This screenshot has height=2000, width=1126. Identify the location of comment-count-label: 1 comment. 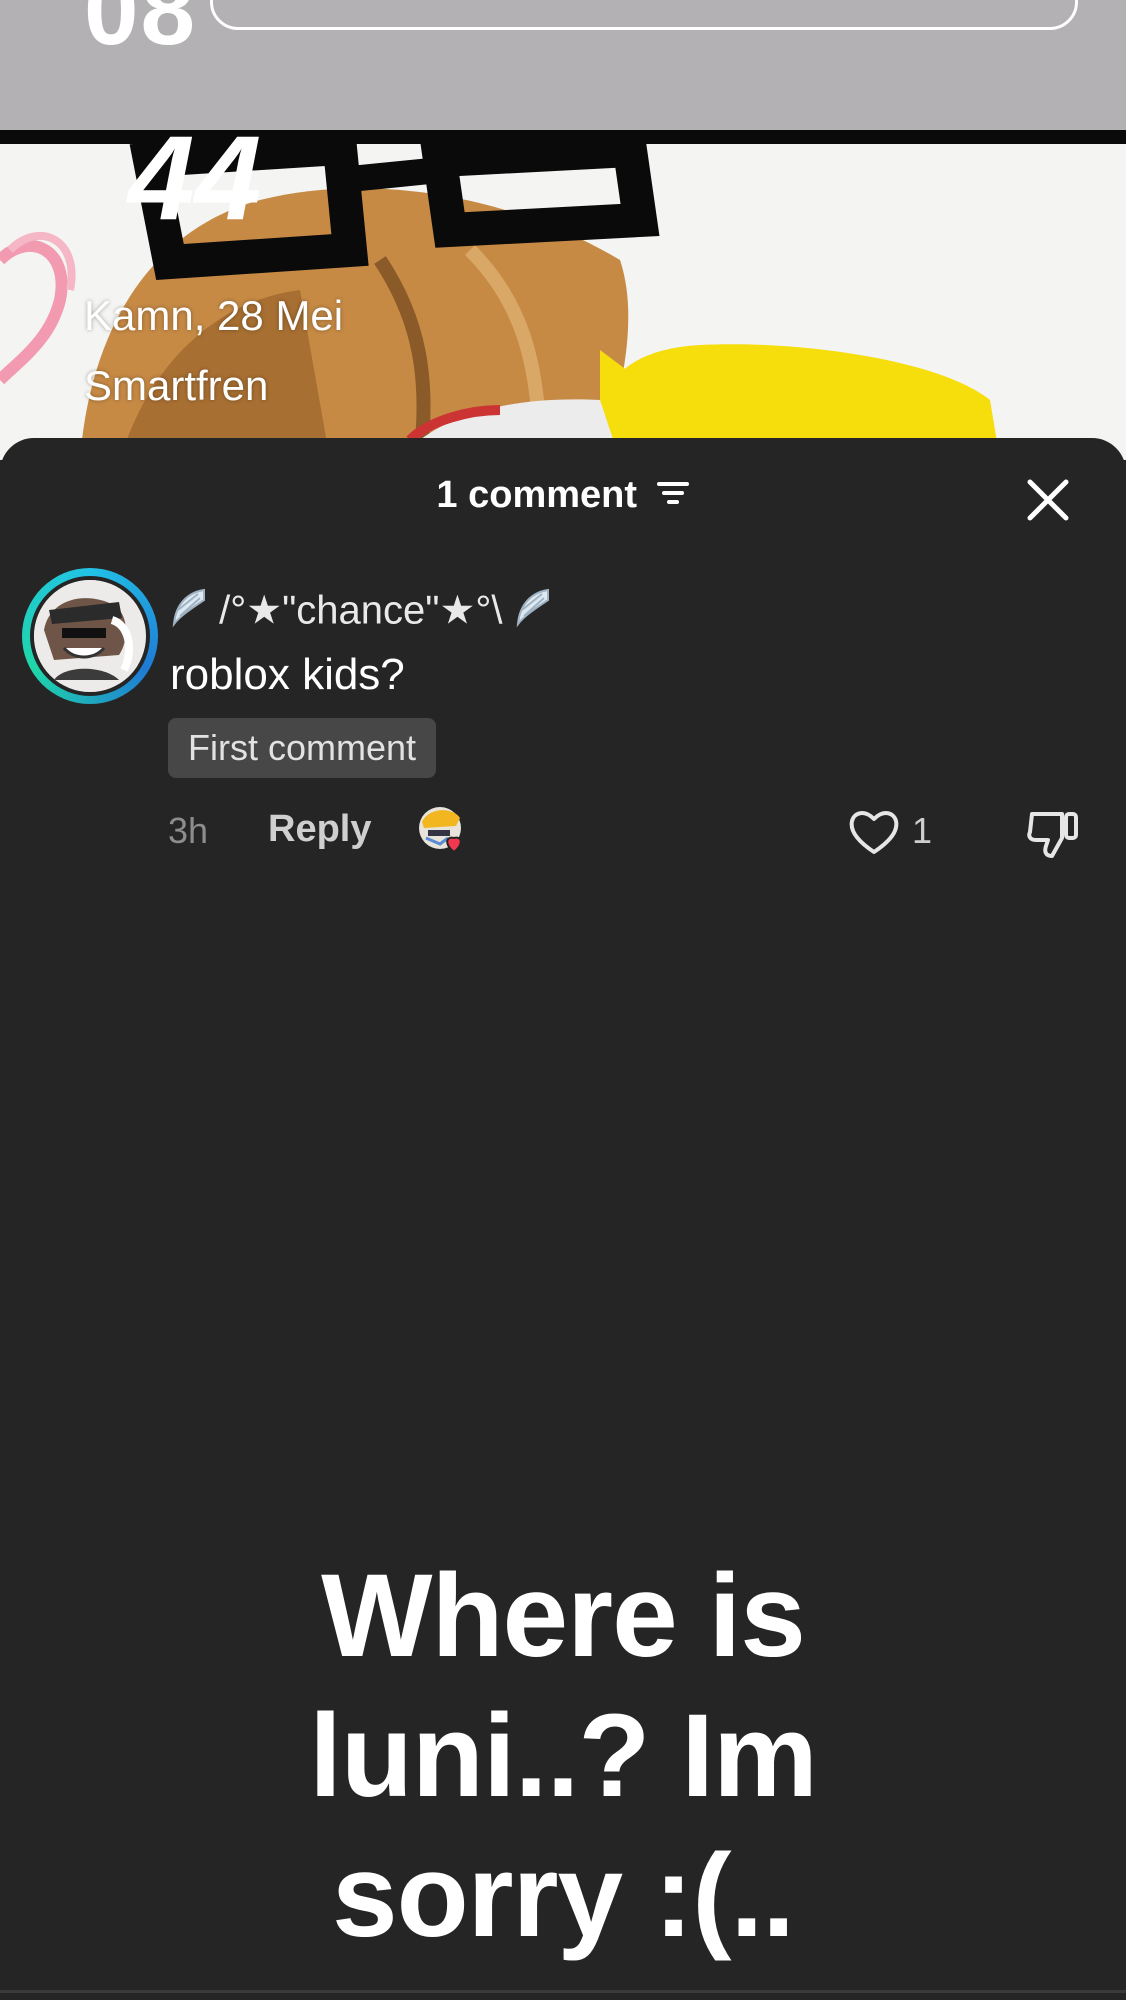
(537, 495).